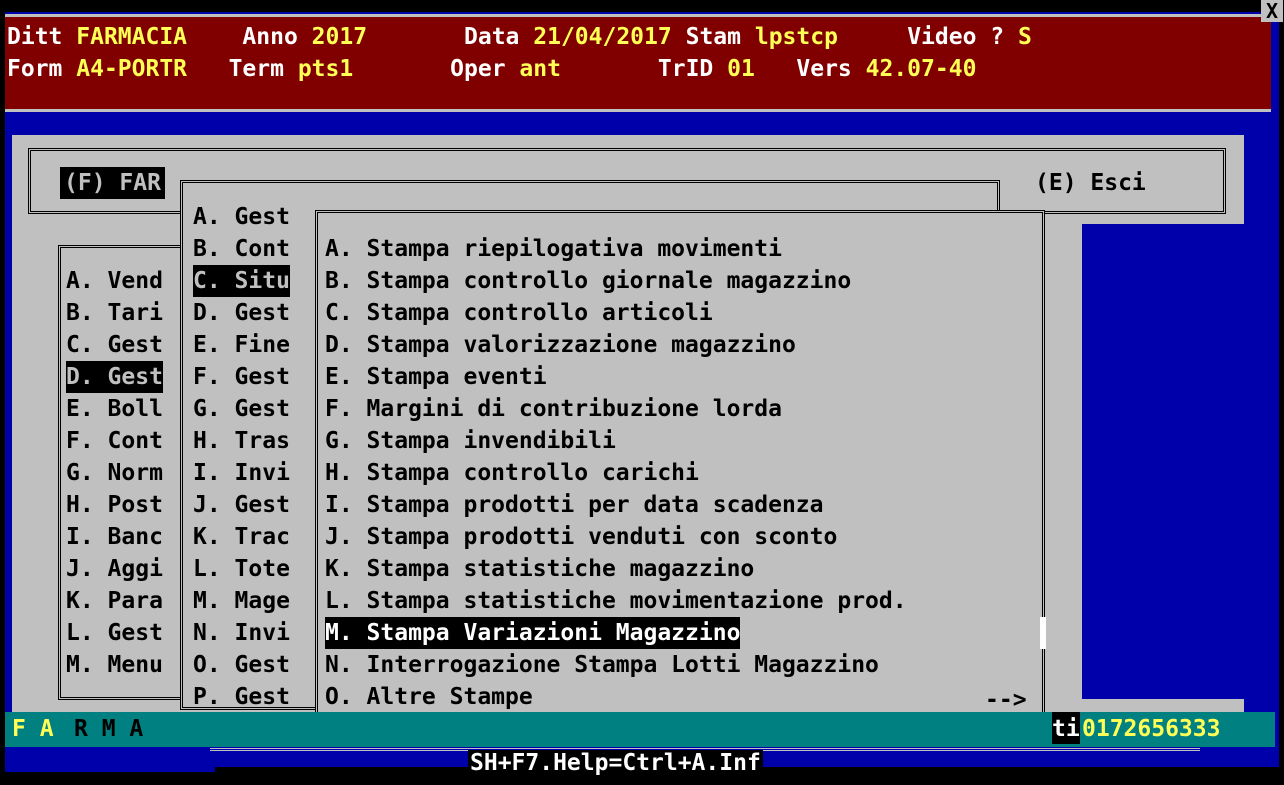 This screenshot has height=785, width=1284. What do you see at coordinates (824, 69) in the screenshot?
I see `vers-label: Vers` at bounding box center [824, 69].